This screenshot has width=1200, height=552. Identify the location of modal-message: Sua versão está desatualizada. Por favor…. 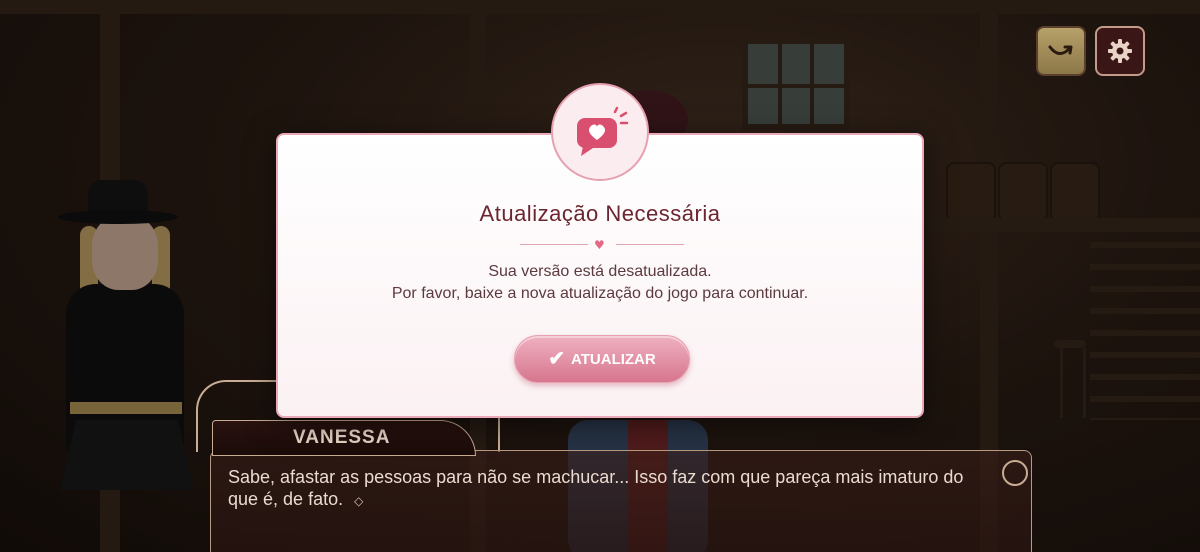
(600, 283).